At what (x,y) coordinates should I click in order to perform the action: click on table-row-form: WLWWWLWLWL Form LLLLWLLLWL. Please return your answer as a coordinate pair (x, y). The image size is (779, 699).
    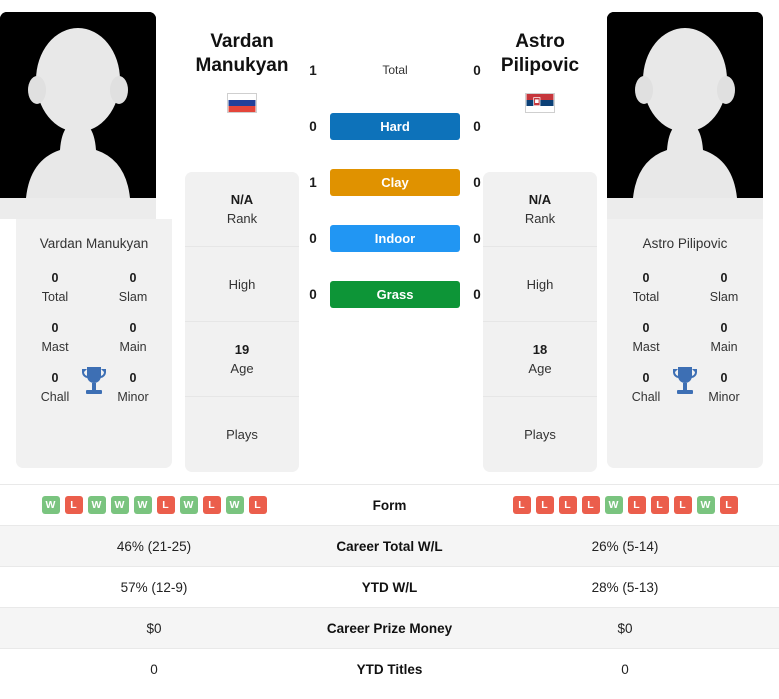
    Looking at the image, I should click on (389, 504).